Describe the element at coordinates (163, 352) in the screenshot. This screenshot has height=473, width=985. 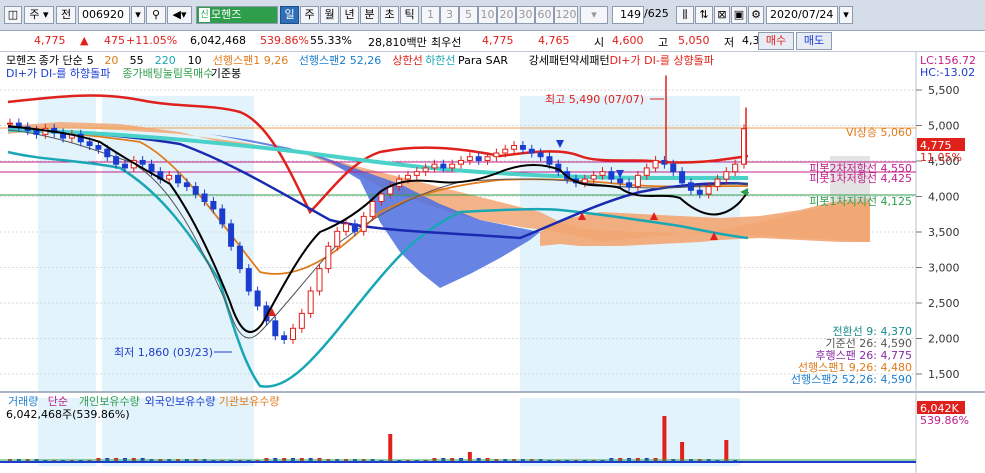
I see `low-annotation: 최저 1,860 (03/23)` at that location.